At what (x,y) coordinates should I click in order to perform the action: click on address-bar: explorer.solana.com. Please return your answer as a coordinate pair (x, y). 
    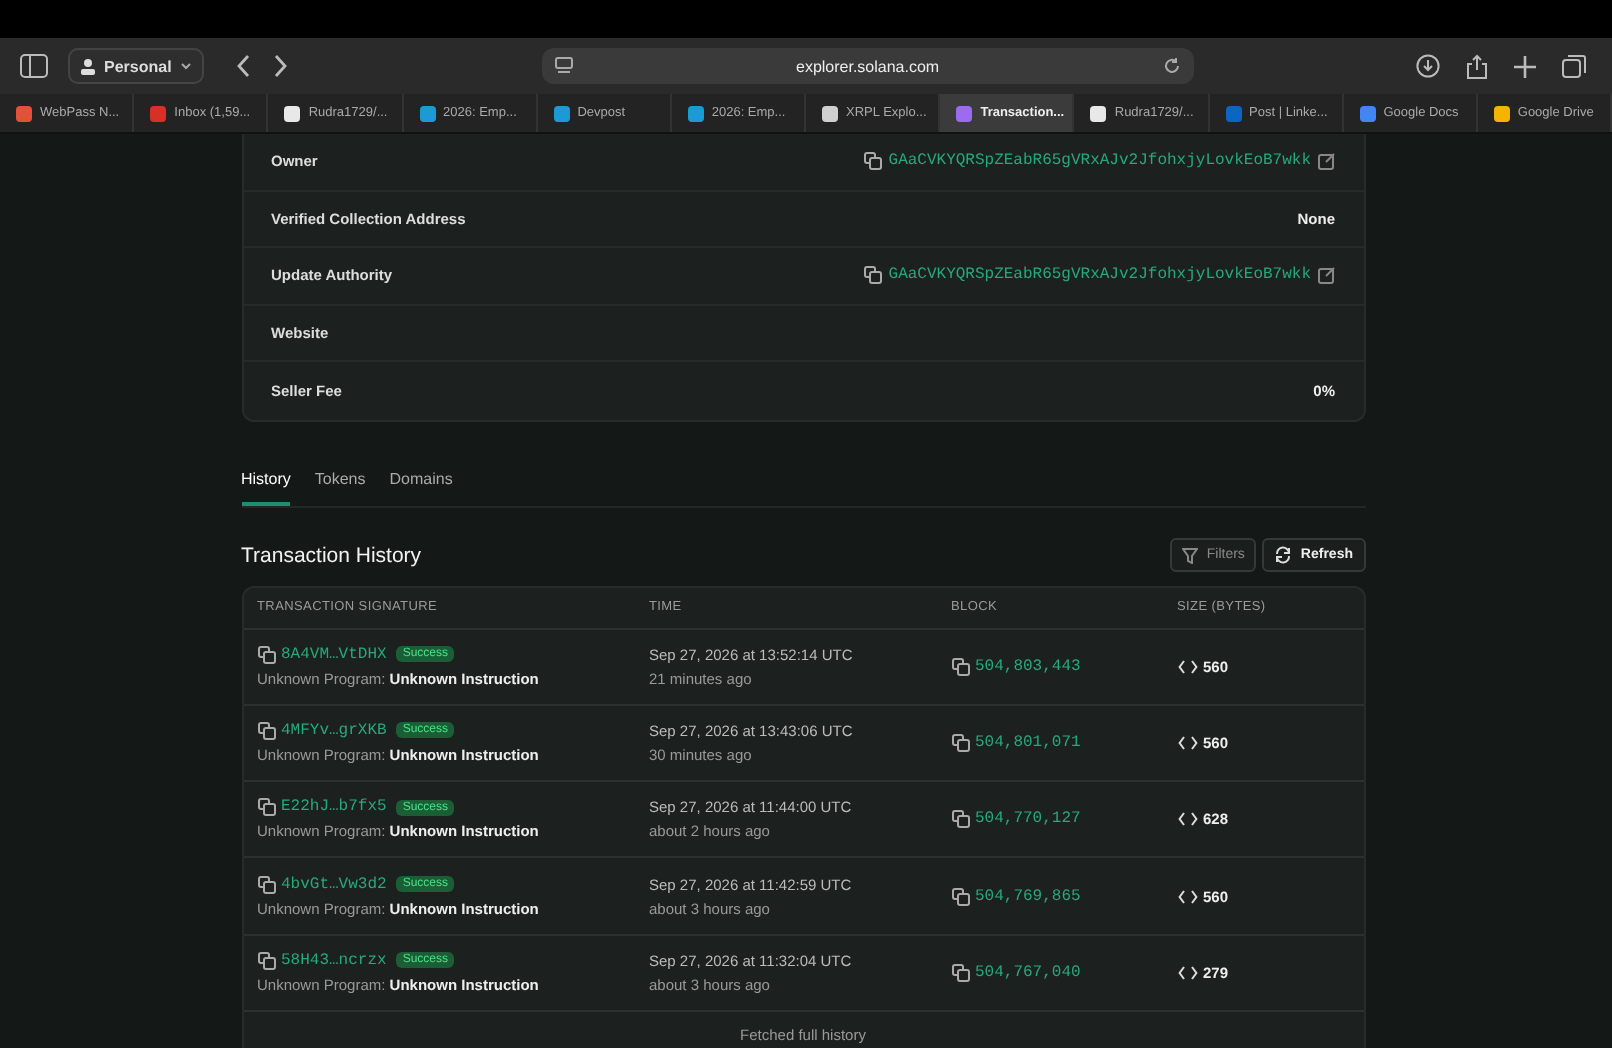
    Looking at the image, I should click on (867, 66).